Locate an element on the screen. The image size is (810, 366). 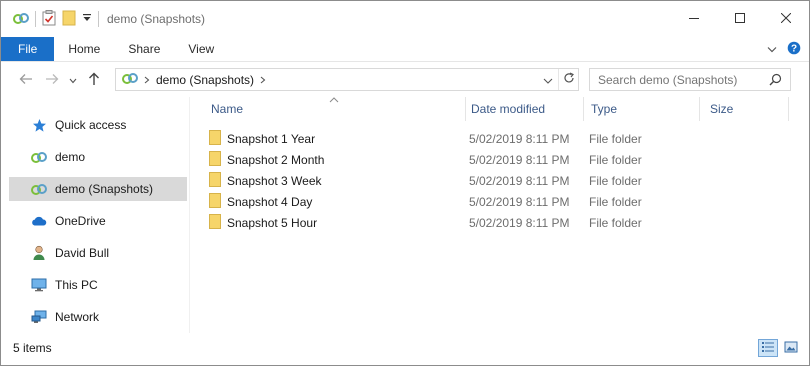
sidebar-item-label: demo is located at coordinates (70, 157).